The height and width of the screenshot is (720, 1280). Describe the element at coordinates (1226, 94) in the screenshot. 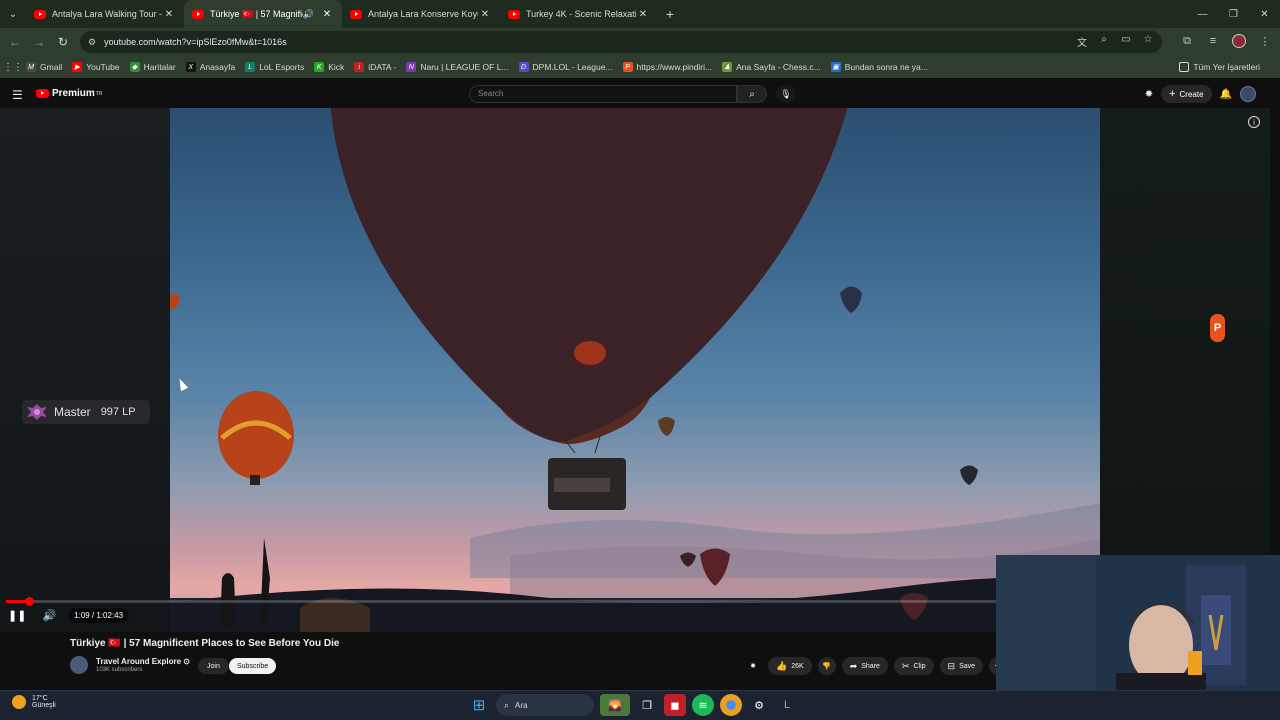

I see `notifications-bell-icon: 🔔` at that location.